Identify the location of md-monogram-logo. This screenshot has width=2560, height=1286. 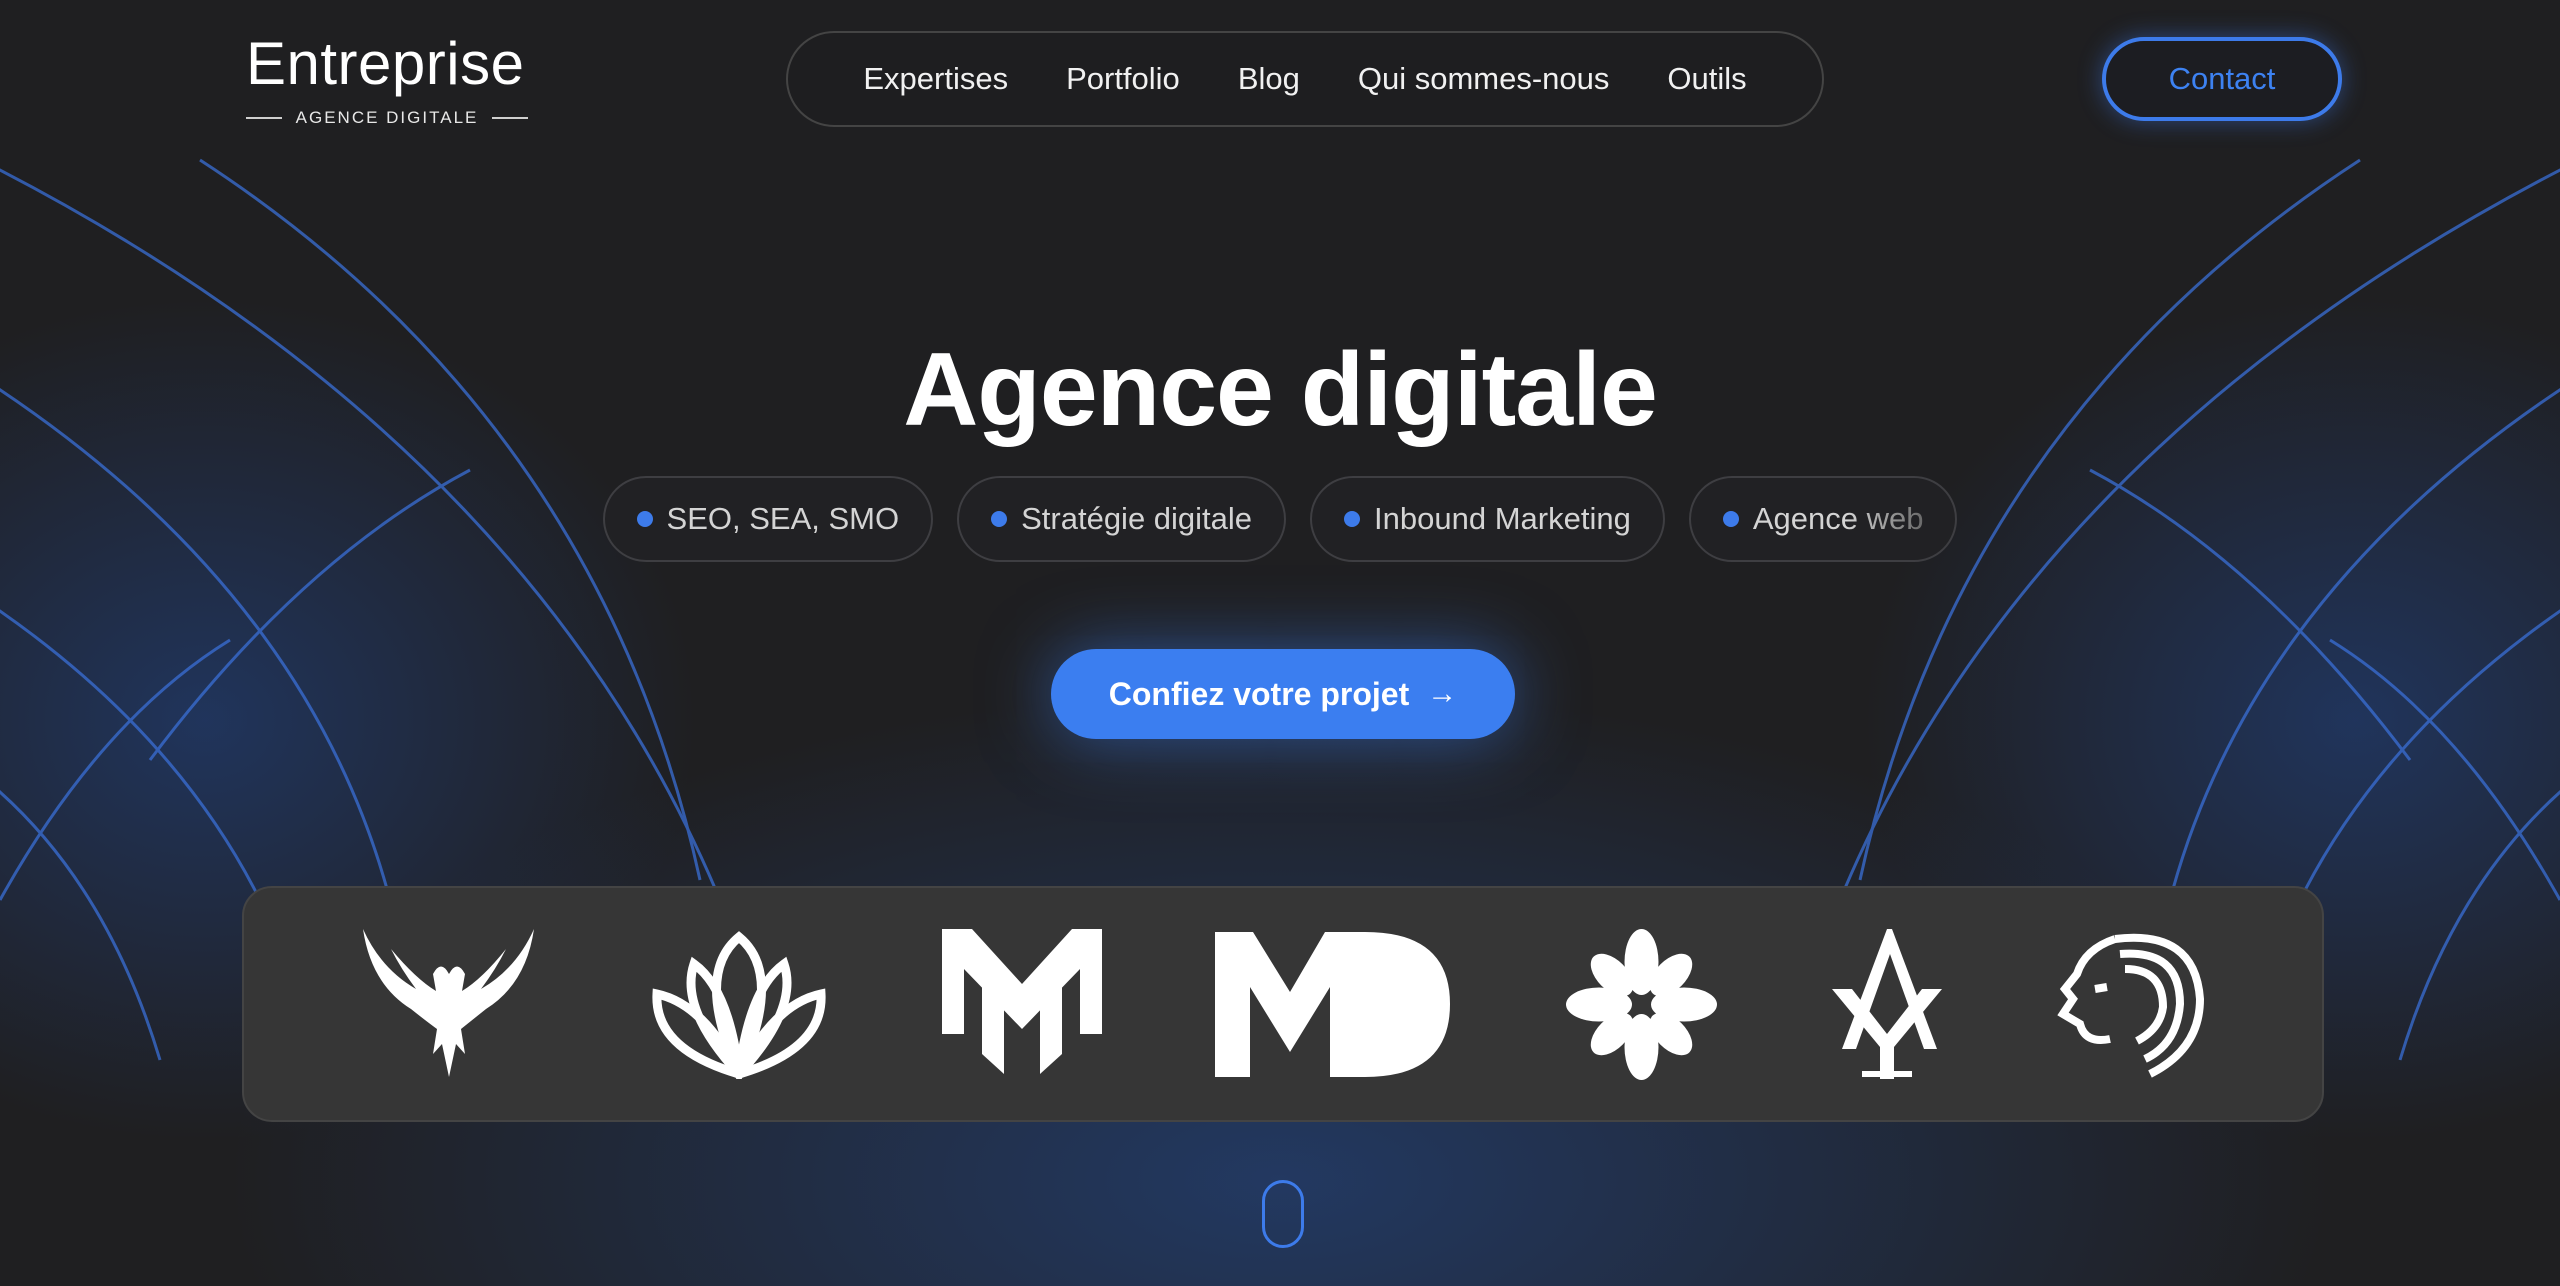
(1333, 1004).